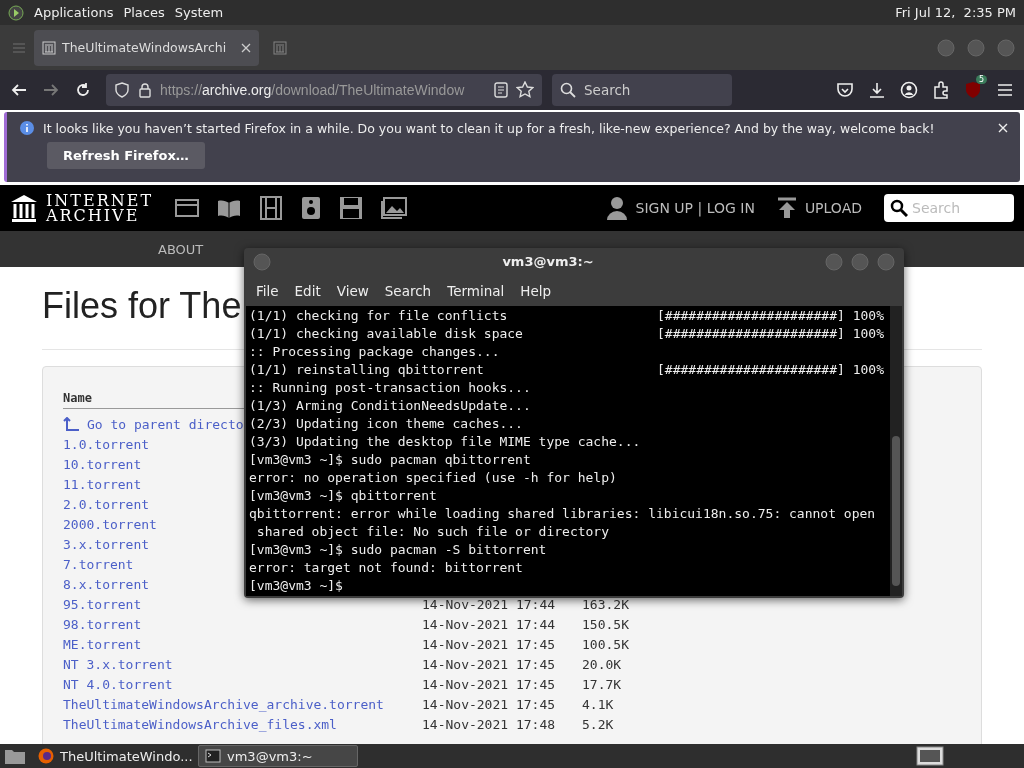 The width and height of the screenshot is (1024, 768). I want to click on terminal-line: (1/1) reinstalling qbittorrent, so click(366, 369).